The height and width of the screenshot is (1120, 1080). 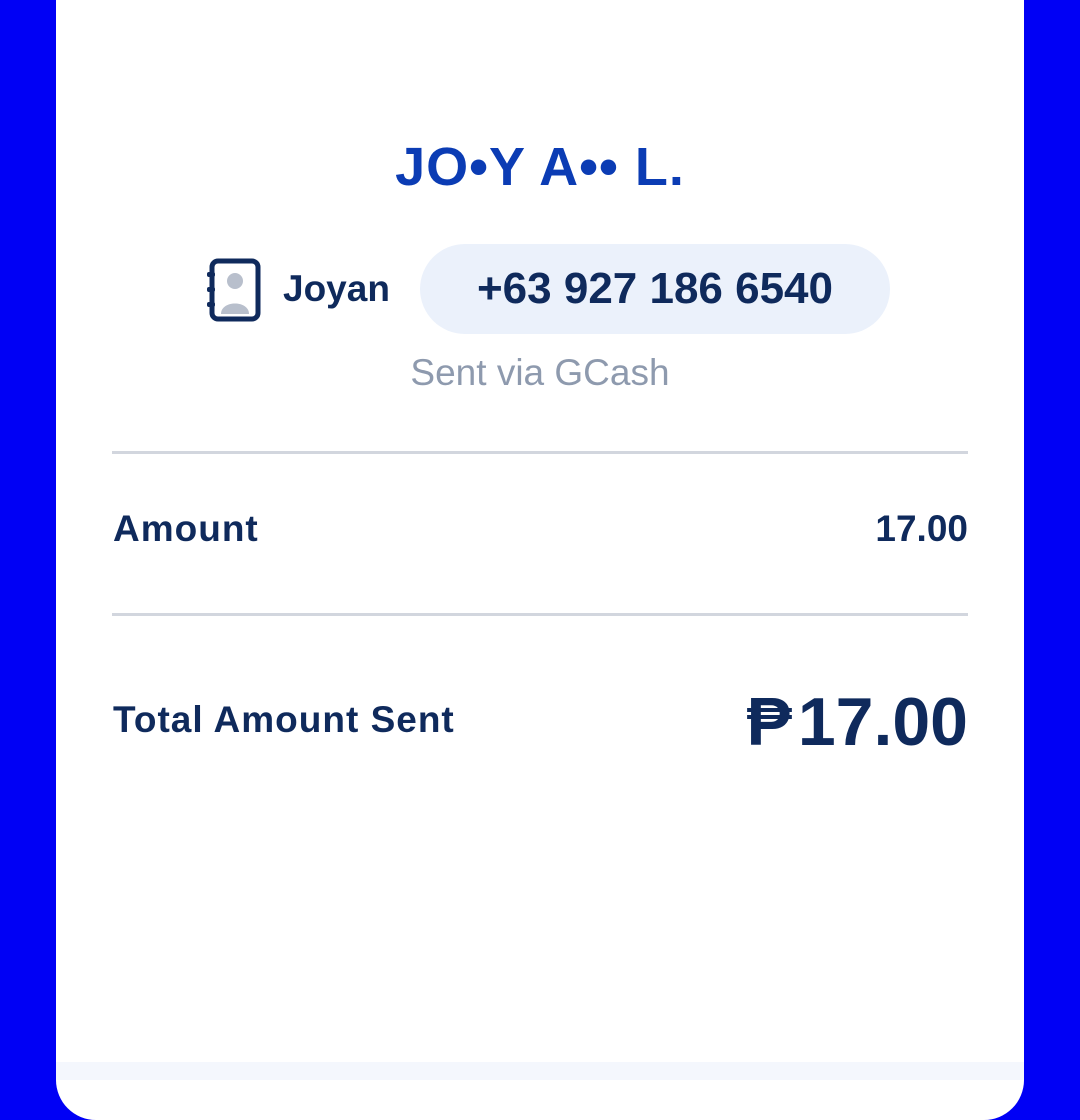 What do you see at coordinates (336, 288) in the screenshot?
I see `contact-name: Joyan` at bounding box center [336, 288].